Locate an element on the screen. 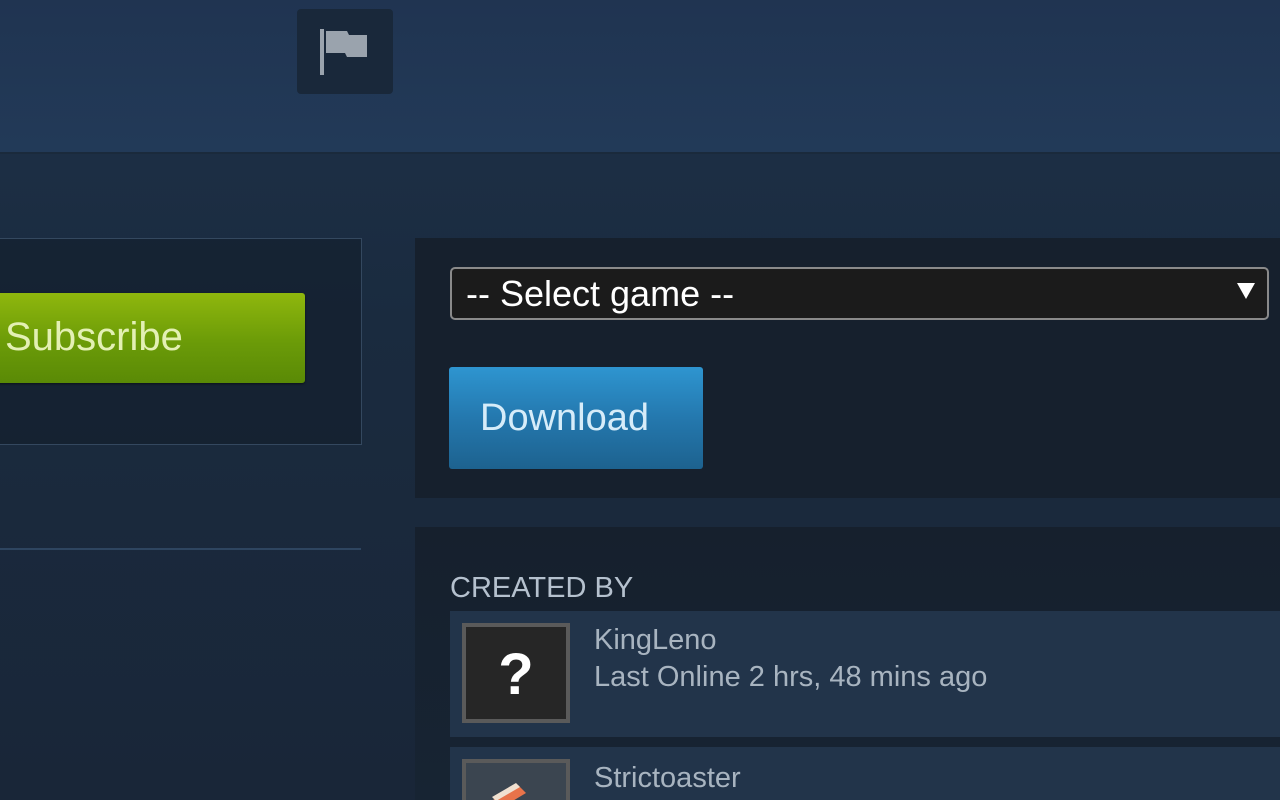 This screenshot has height=800, width=1280. author-row: Strictoaster is located at coordinates (865, 773).